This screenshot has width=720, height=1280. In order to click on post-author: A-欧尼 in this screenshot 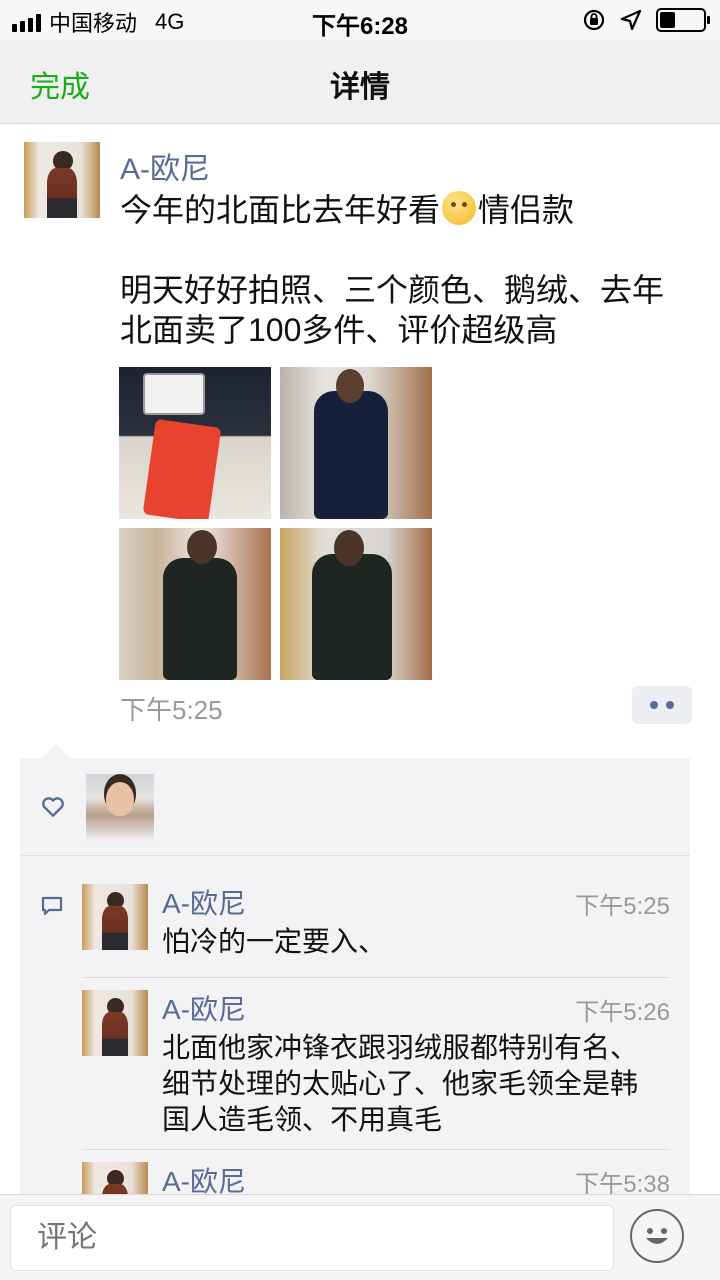, I will do `click(165, 166)`.